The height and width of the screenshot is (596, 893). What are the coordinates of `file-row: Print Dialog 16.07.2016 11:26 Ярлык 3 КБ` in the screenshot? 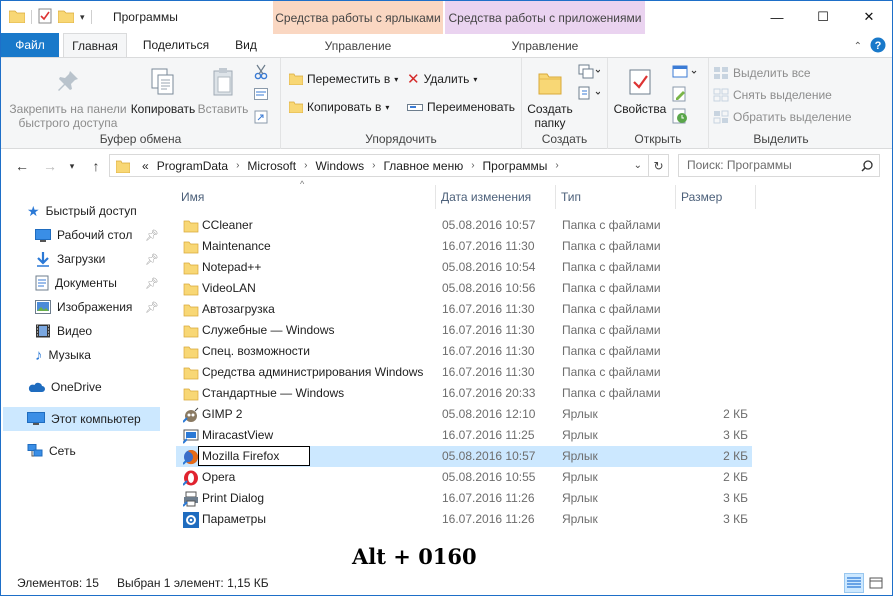 It's located at (464, 498).